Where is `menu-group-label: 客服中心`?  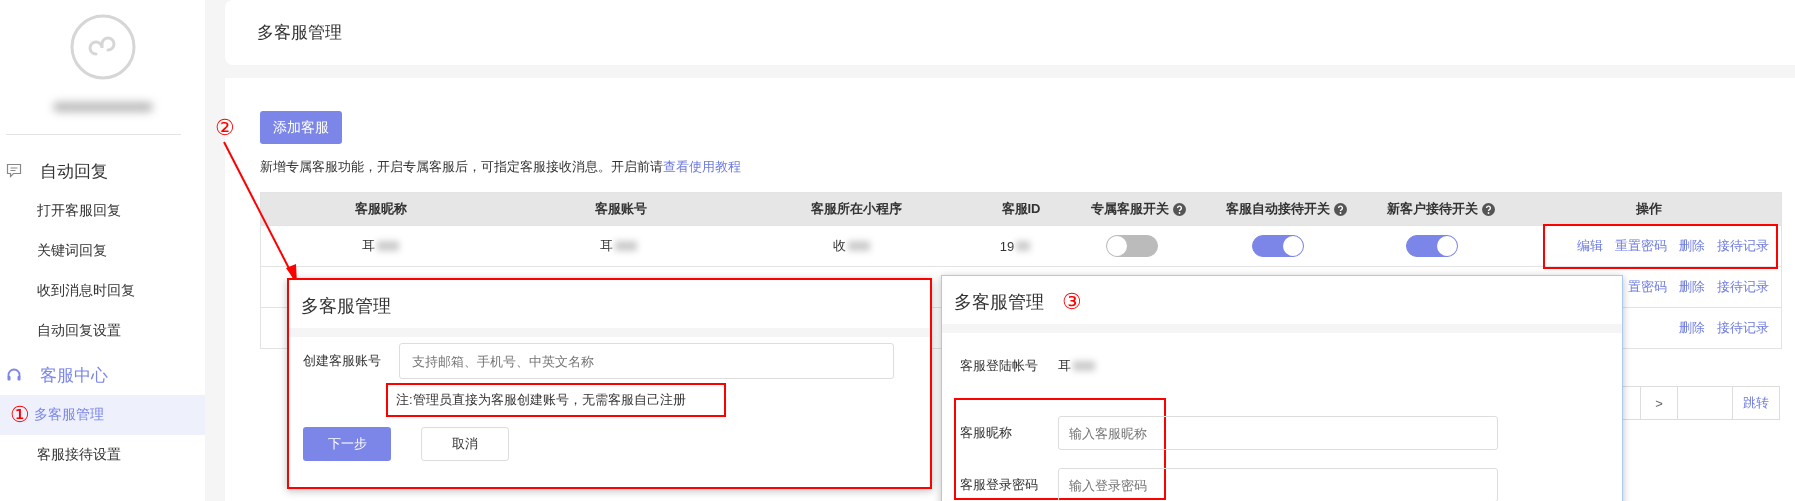 menu-group-label: 客服中心 is located at coordinates (74, 375).